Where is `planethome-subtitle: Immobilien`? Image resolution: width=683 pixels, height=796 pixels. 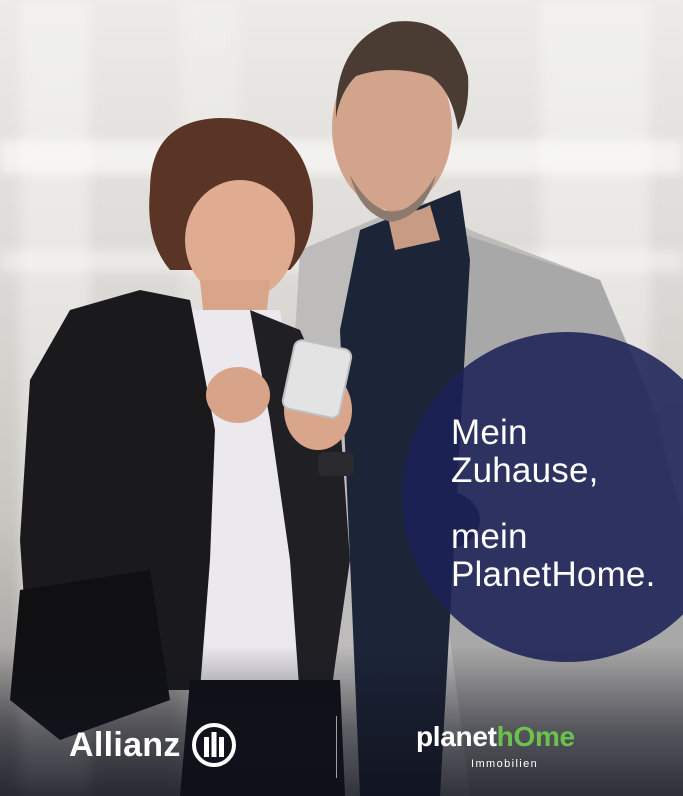
planethome-subtitle: Immobilien is located at coordinates (505, 764).